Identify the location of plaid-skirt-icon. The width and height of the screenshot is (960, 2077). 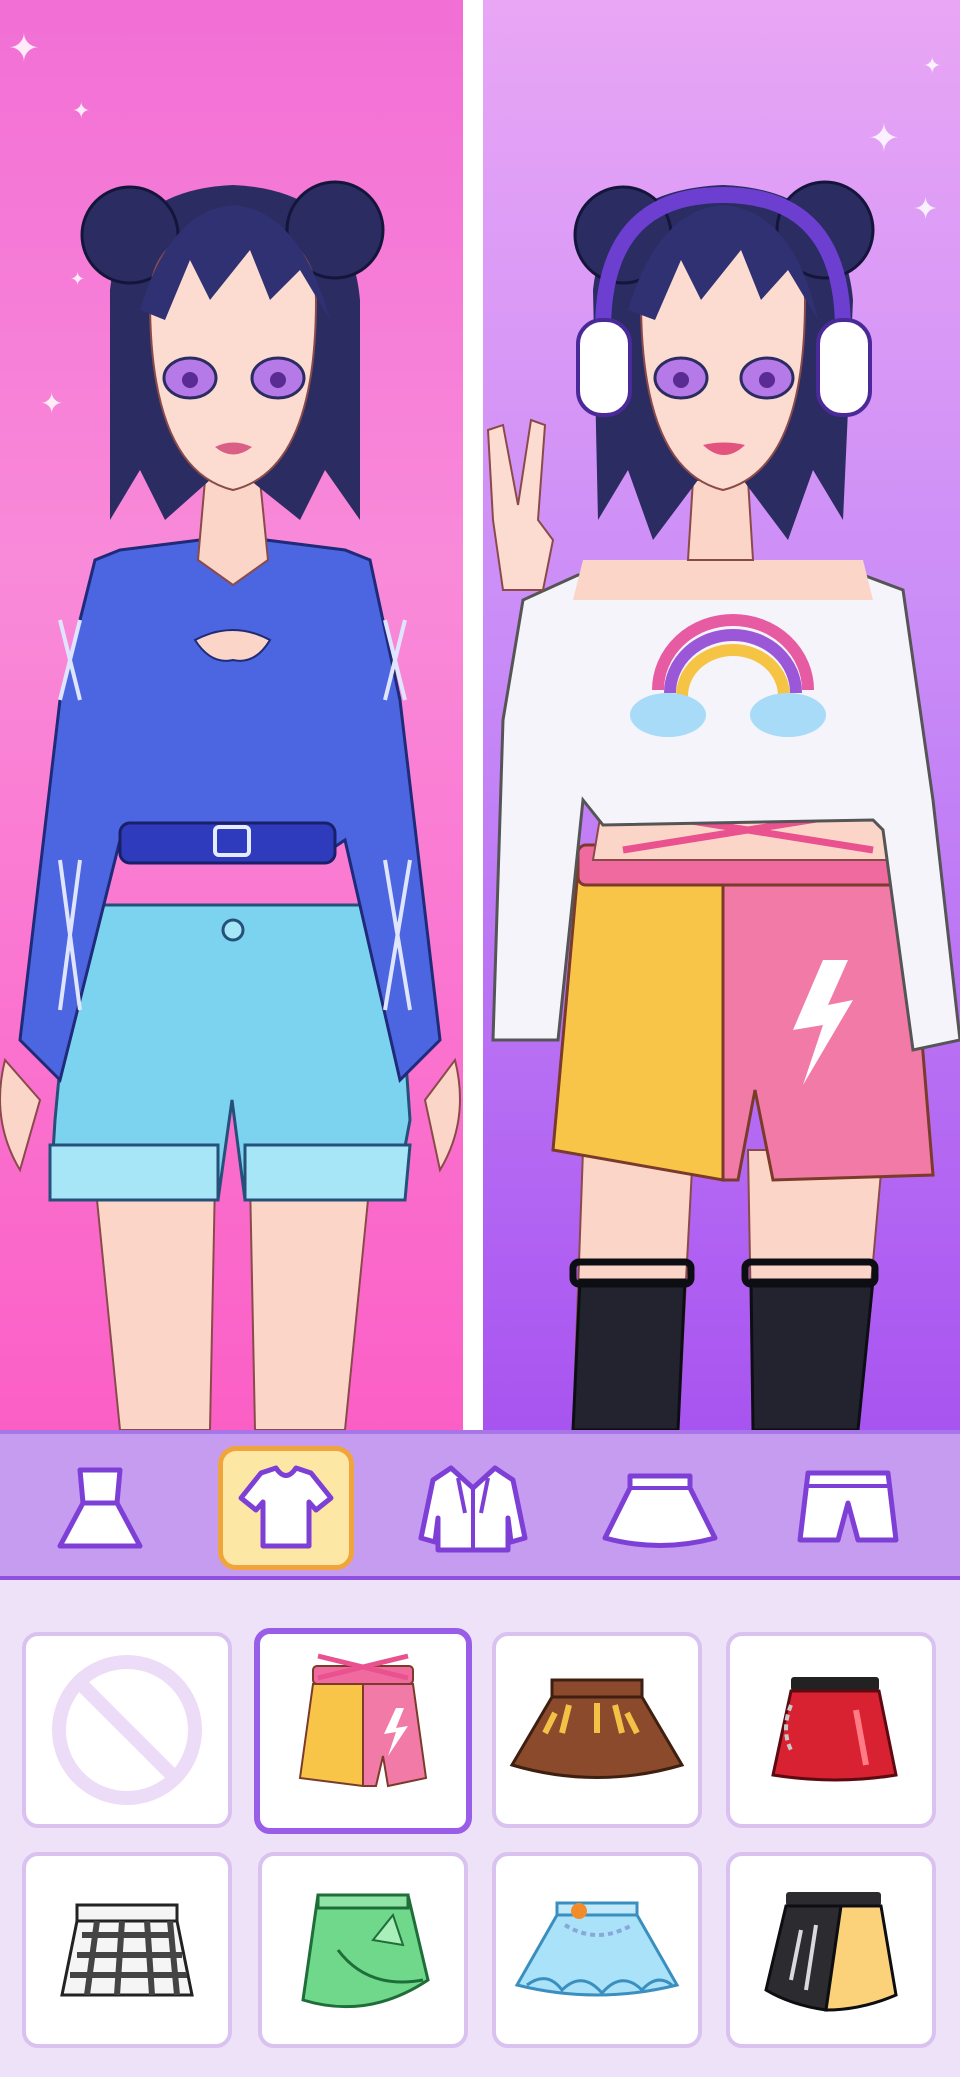
(127, 1950).